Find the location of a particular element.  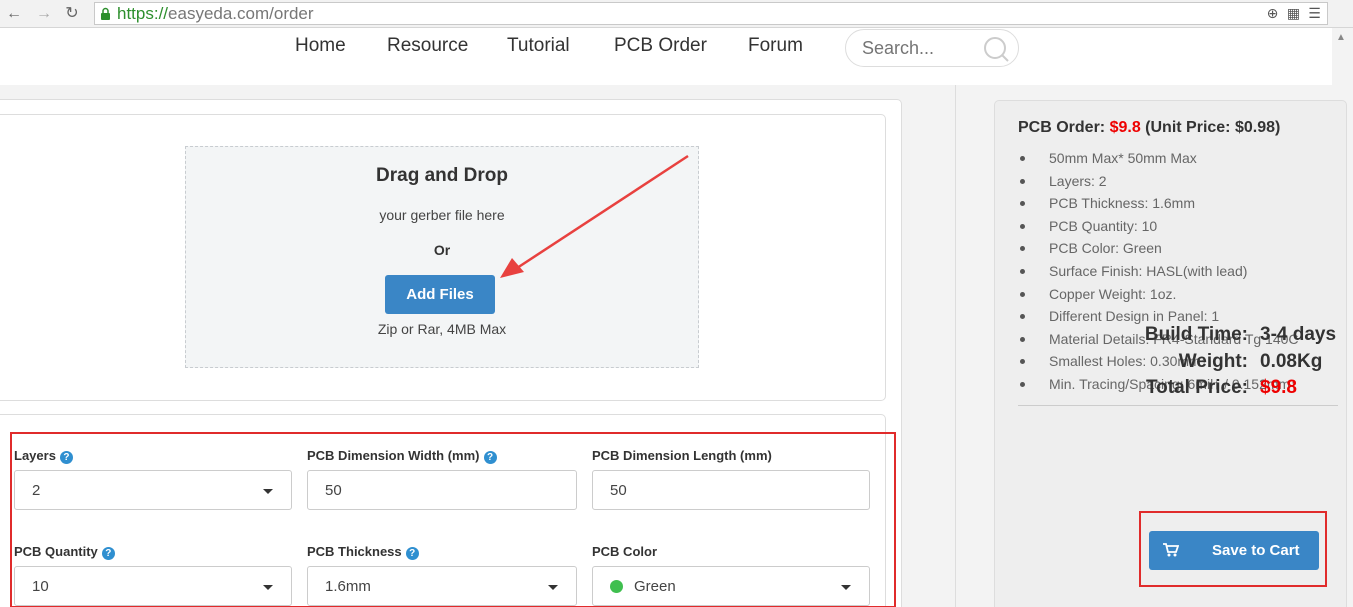

list-item: PCB Color: Green is located at coordinates (1158, 248).